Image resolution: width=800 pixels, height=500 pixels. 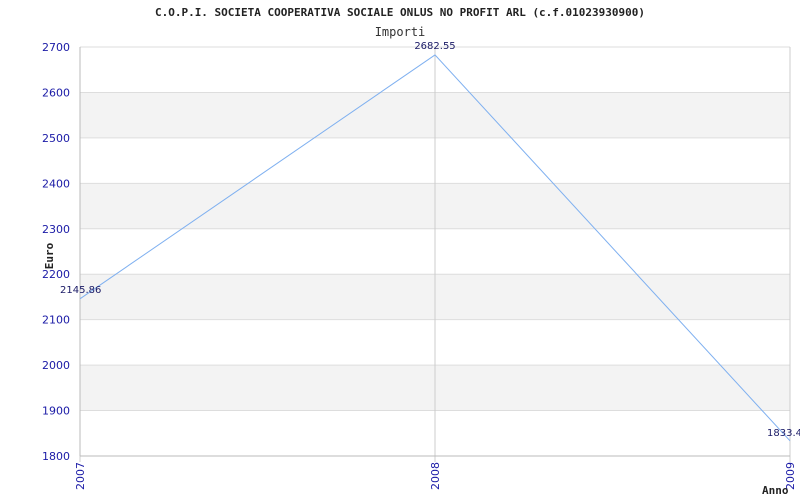 What do you see at coordinates (49, 255) in the screenshot?
I see `y-axis-label: Euro` at bounding box center [49, 255].